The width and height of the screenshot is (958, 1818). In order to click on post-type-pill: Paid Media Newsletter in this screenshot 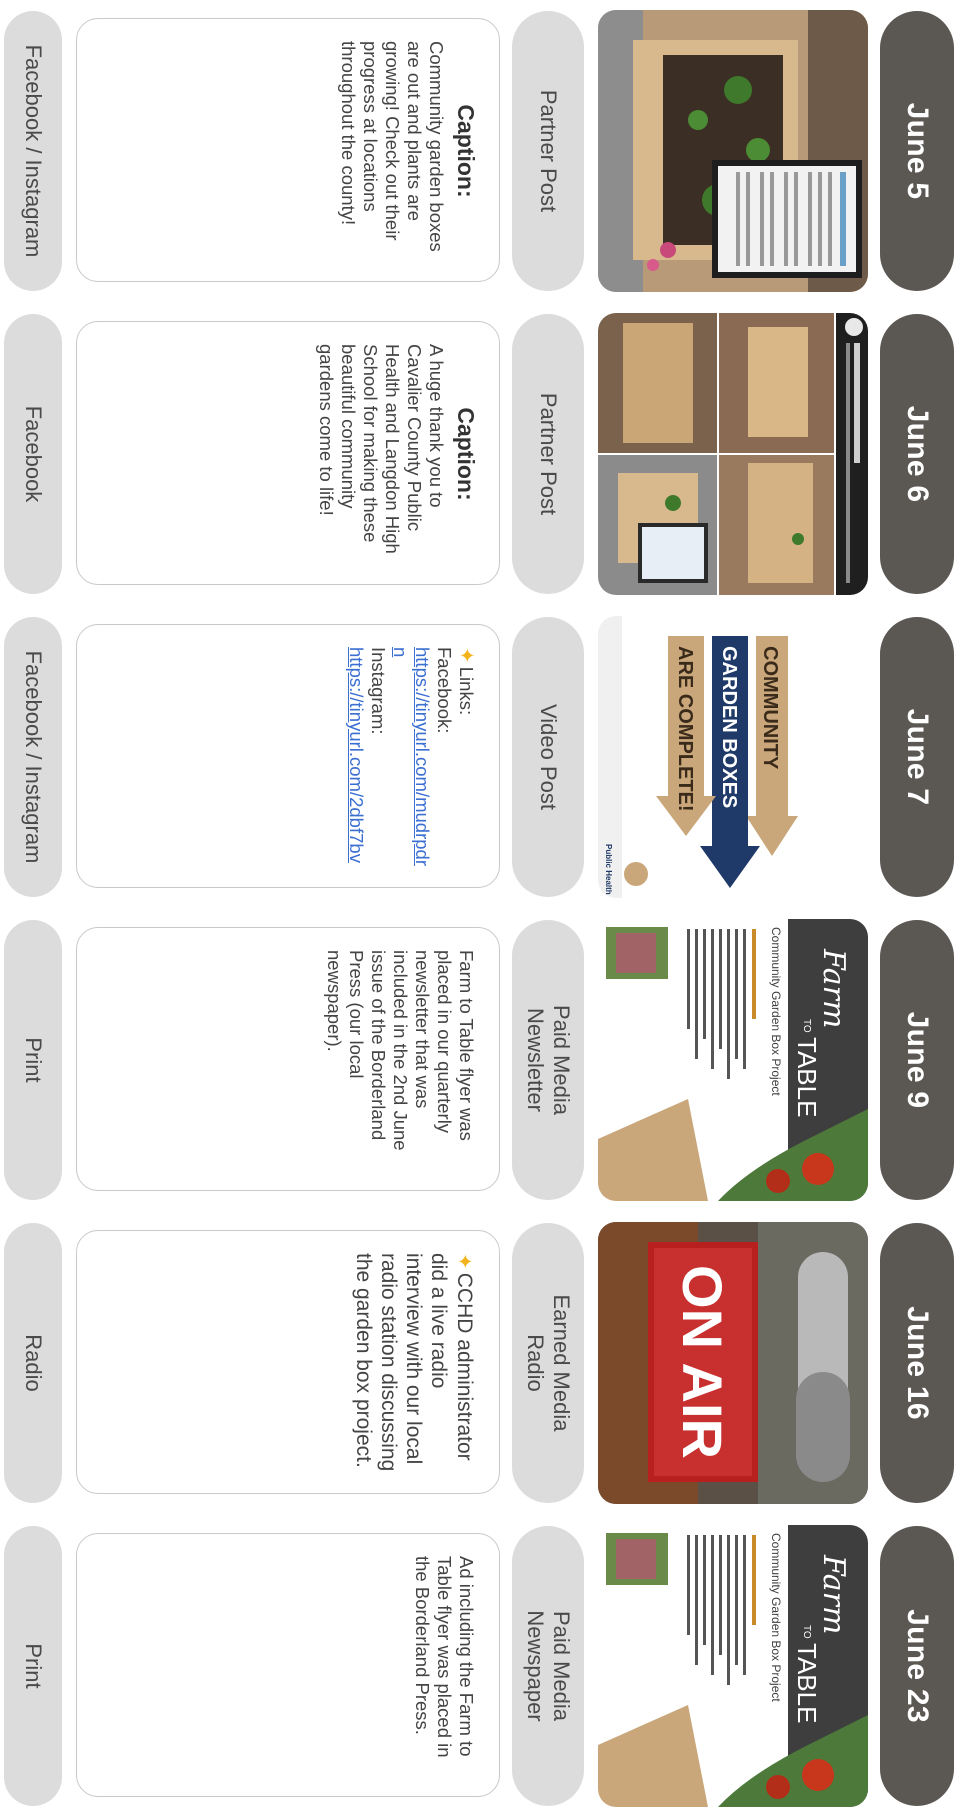, I will do `click(548, 1060)`.